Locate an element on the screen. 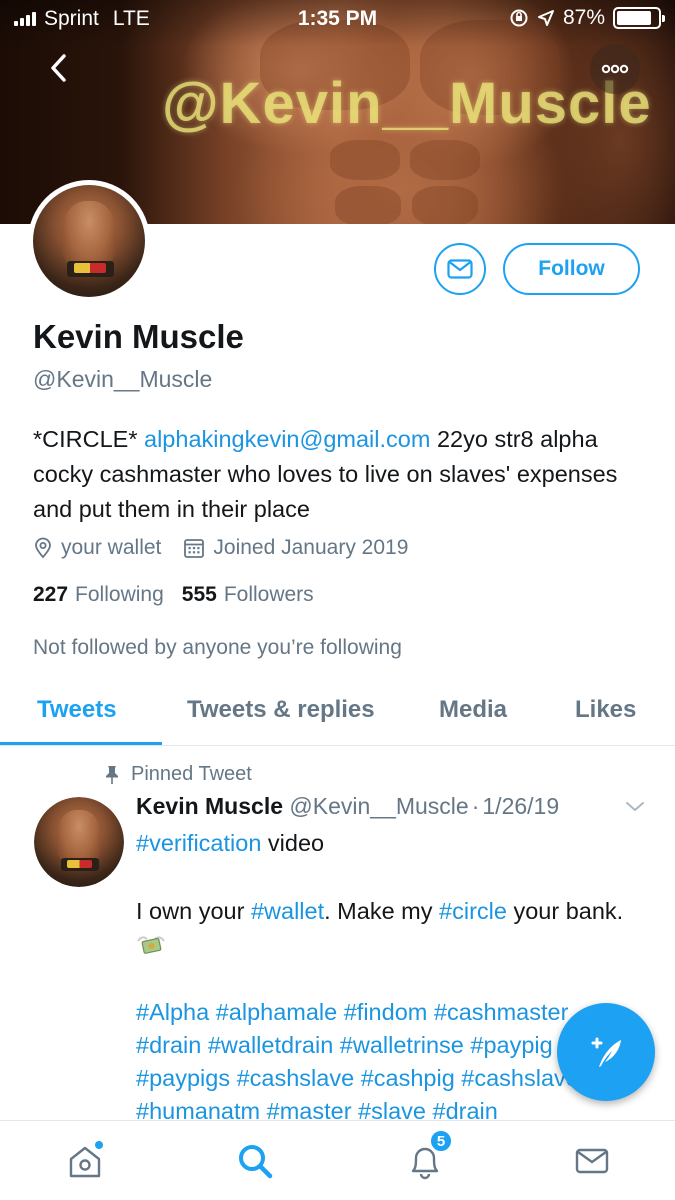  pin-icon is located at coordinates (112, 774).